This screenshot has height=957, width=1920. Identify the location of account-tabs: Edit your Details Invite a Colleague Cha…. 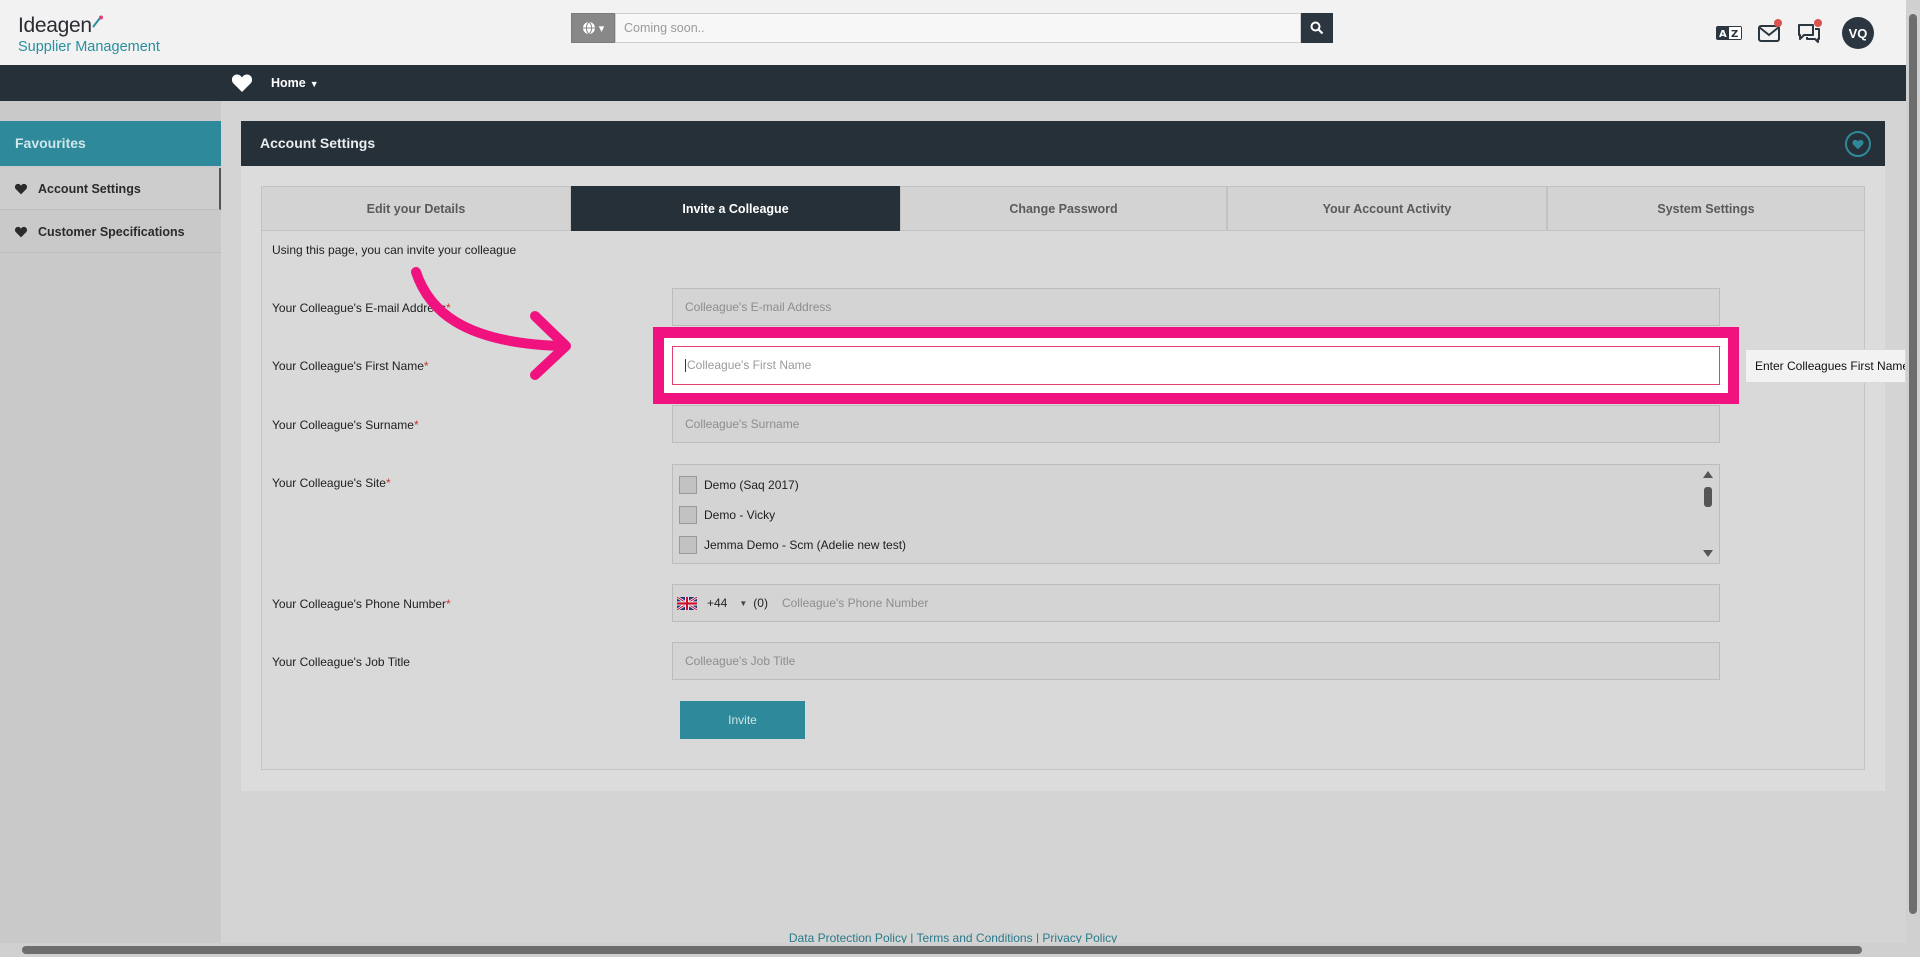
(1063, 208).